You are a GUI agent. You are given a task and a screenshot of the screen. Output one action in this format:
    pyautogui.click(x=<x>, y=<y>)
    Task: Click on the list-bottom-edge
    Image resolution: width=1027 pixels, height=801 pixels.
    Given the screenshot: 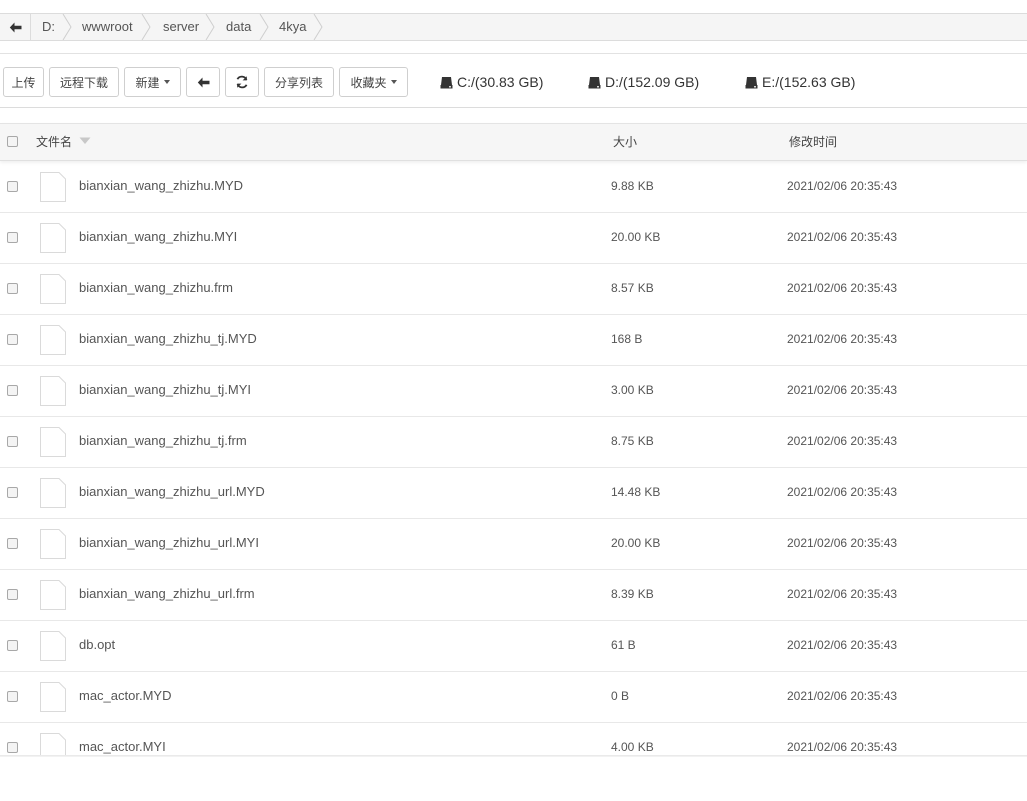 What is the action you would take?
    pyautogui.click(x=513, y=756)
    